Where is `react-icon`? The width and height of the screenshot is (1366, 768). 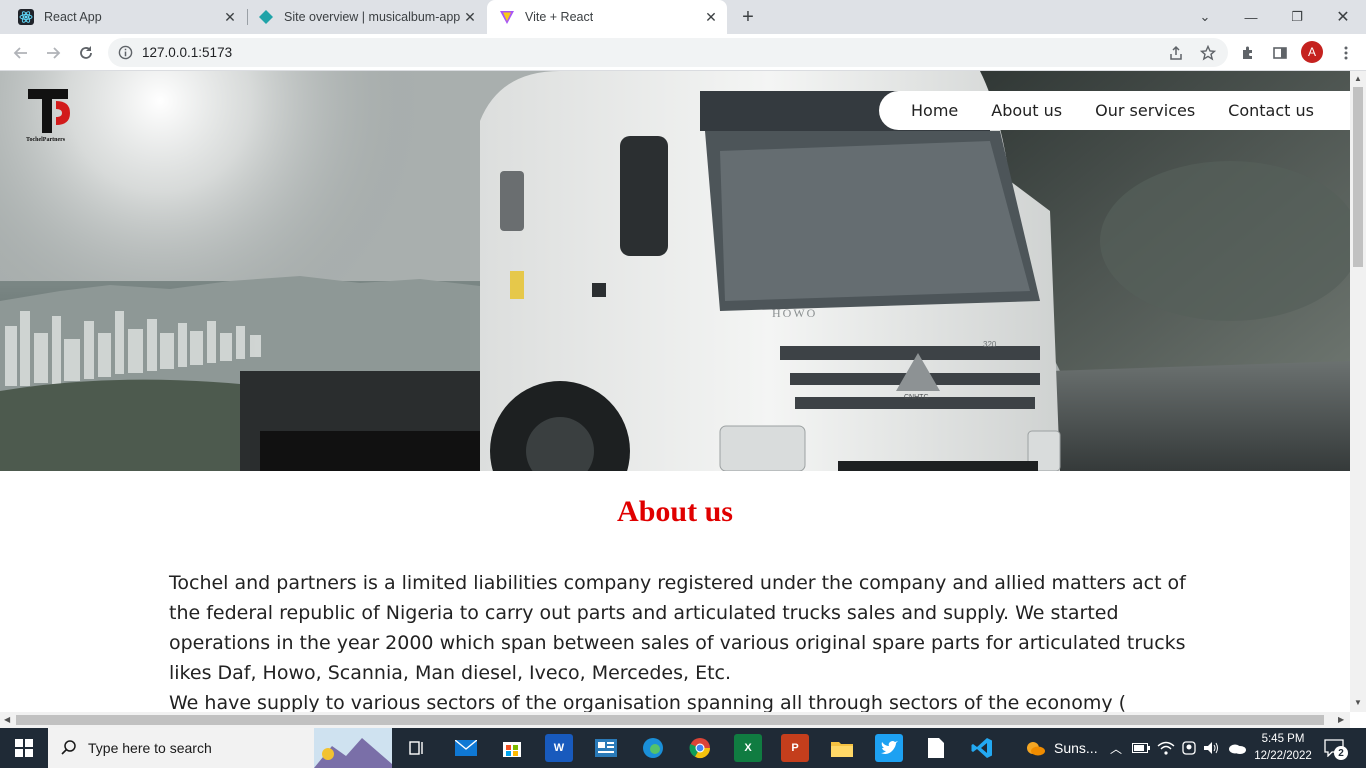
react-icon is located at coordinates (26, 17).